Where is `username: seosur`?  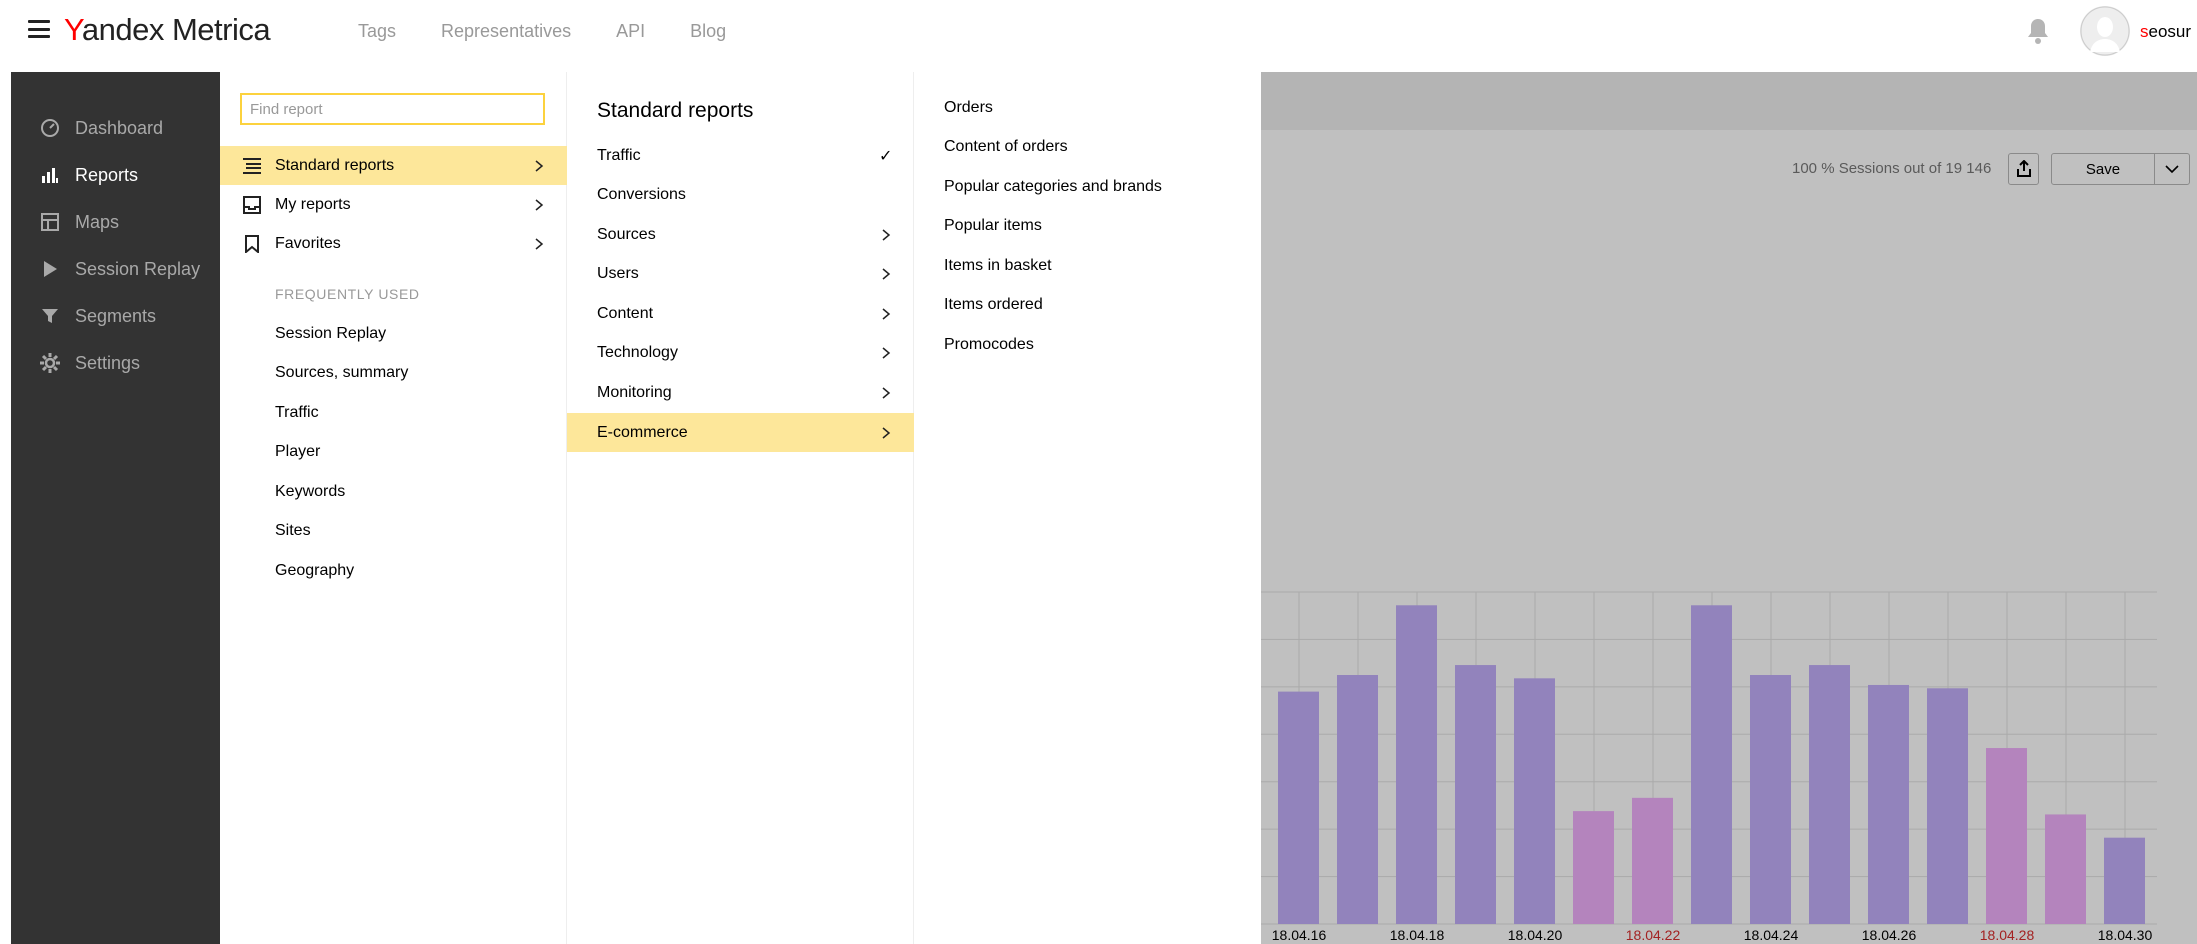 username: seosur is located at coordinates (2165, 32).